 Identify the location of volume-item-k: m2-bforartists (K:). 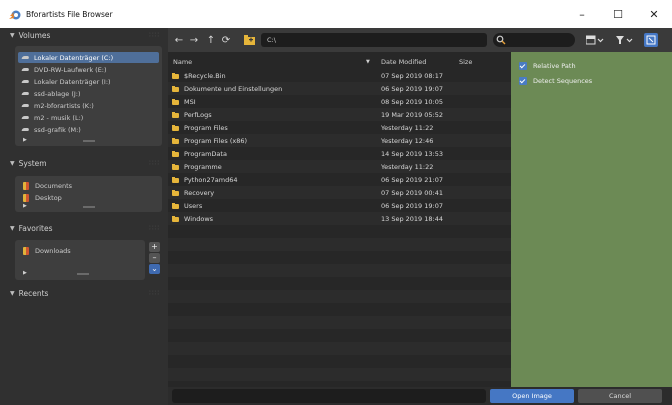
(88, 105).